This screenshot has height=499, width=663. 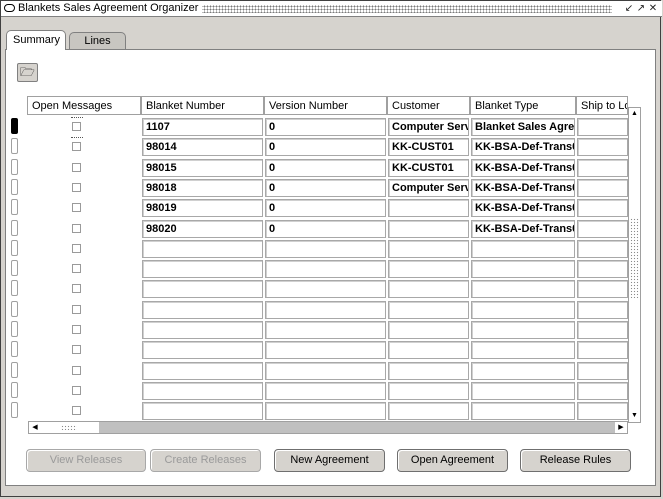 I want to click on horizontal-scrollbar: ◀ ▶, so click(x=328, y=427).